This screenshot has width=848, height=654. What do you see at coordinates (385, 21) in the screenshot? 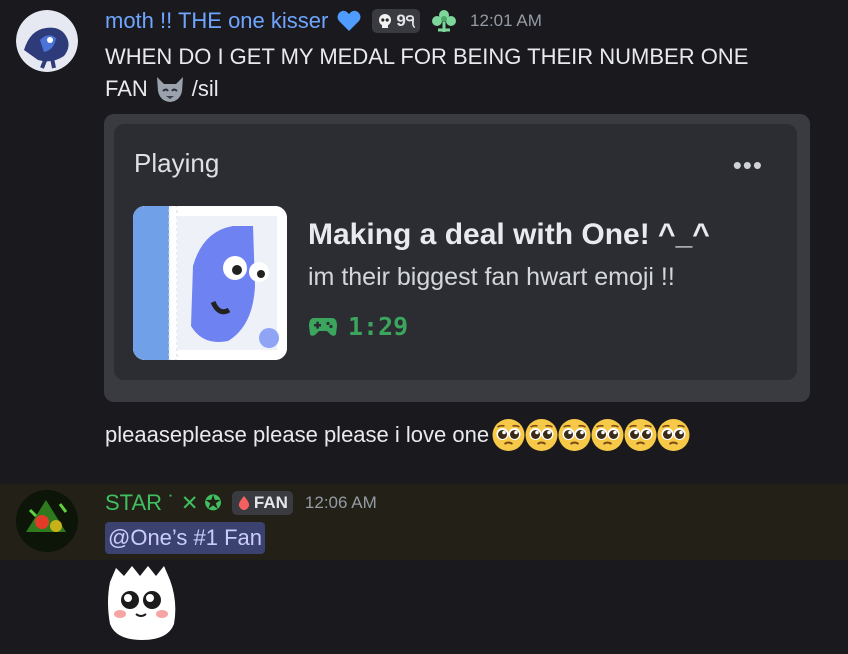
I see `skull-icon` at bounding box center [385, 21].